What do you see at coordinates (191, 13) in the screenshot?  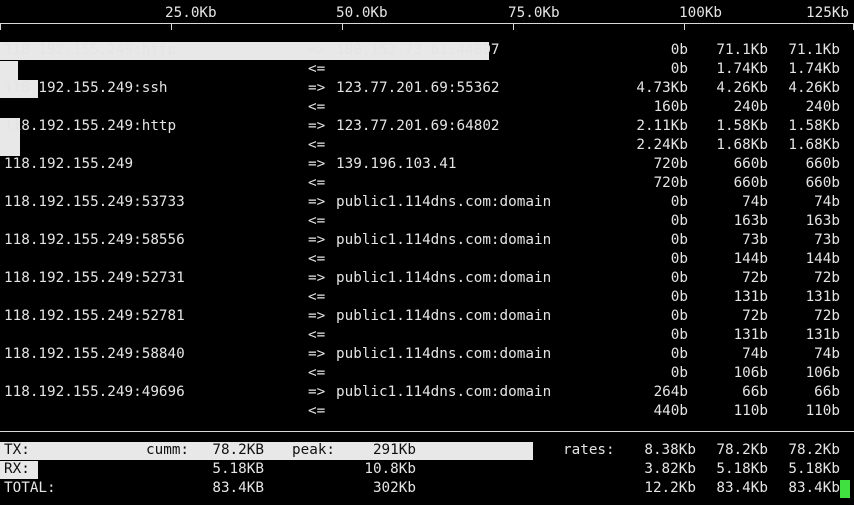 I see `scale-label-25kb: 25.0Kb` at bounding box center [191, 13].